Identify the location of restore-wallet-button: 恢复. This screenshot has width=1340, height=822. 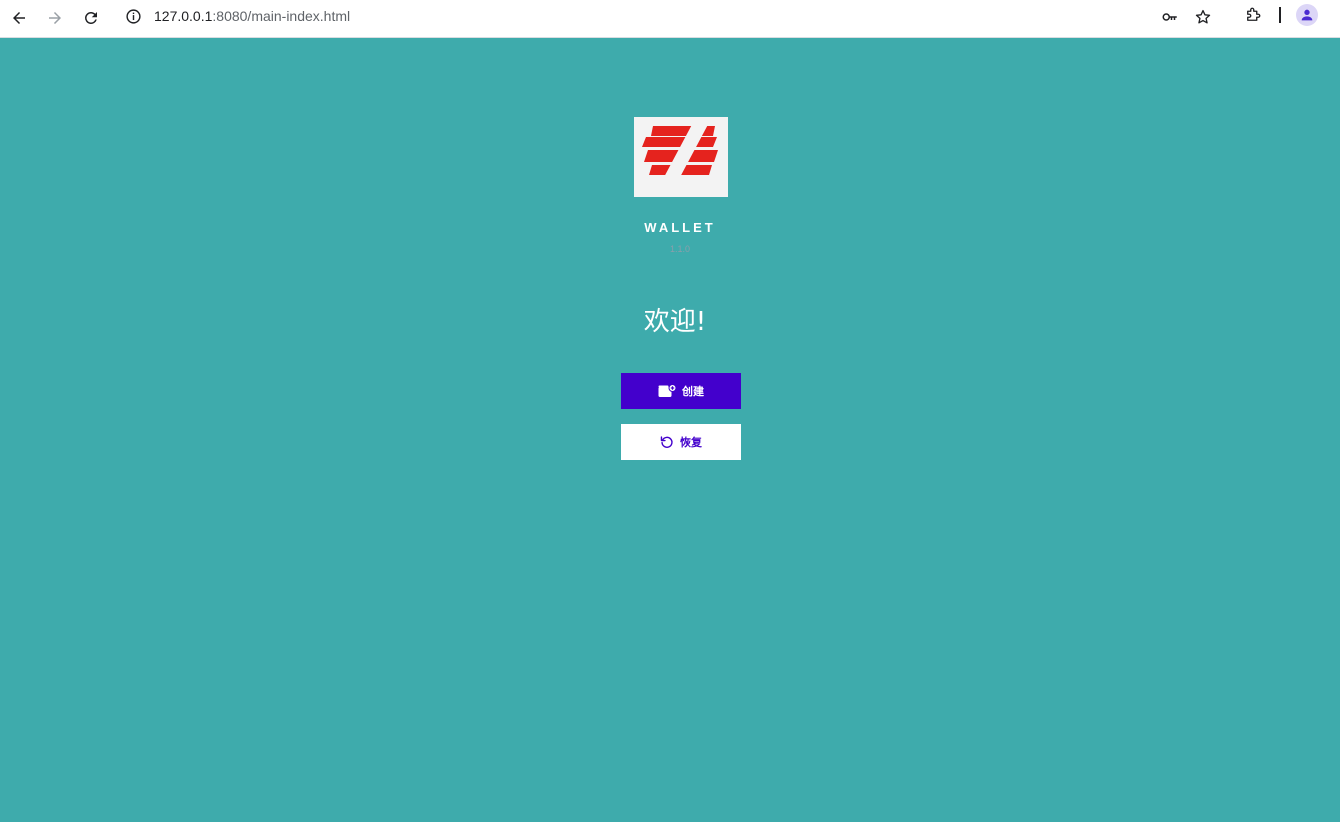
(681, 442).